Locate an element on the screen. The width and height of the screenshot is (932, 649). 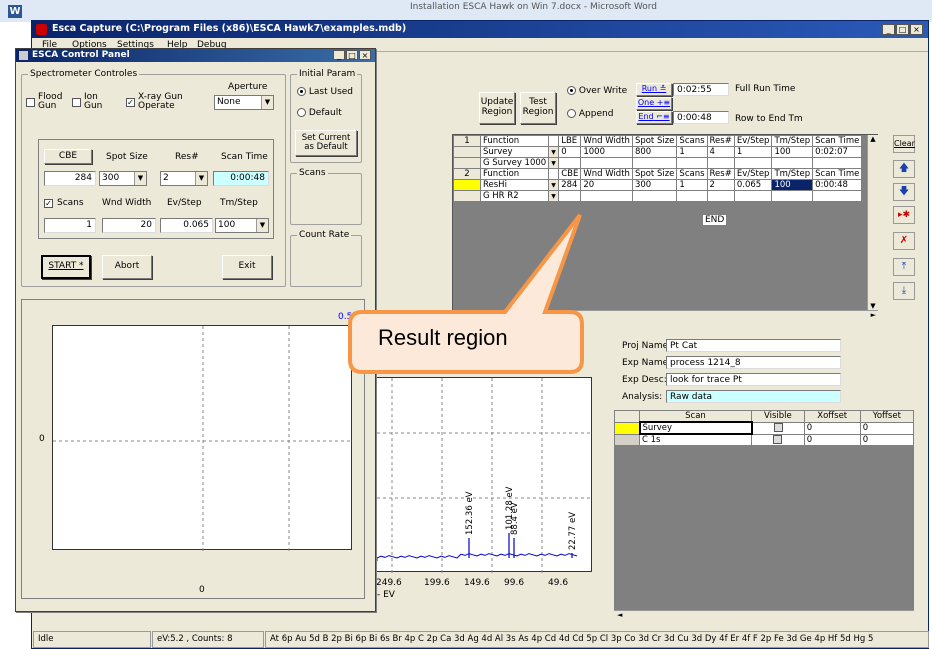
default-radio is located at coordinates (301, 112).